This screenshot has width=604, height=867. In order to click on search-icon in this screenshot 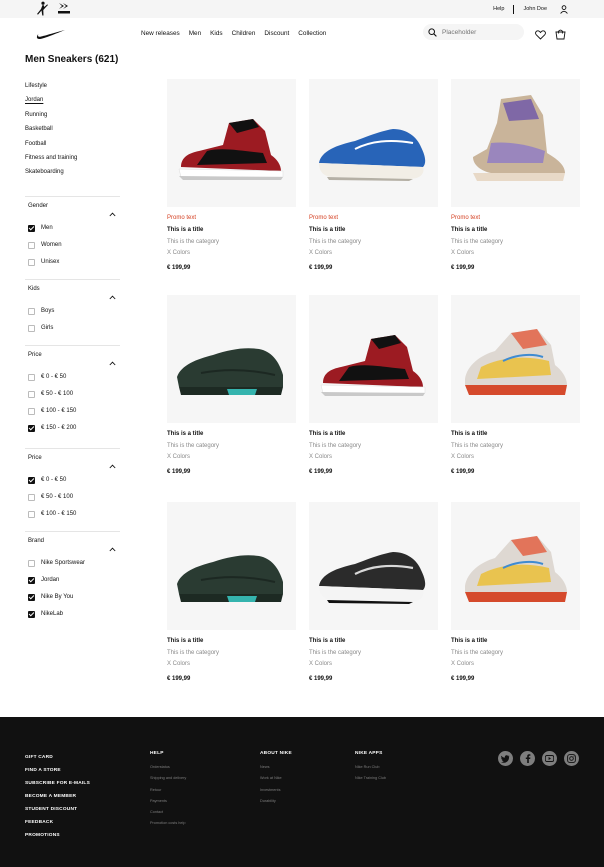, I will do `click(432, 32)`.